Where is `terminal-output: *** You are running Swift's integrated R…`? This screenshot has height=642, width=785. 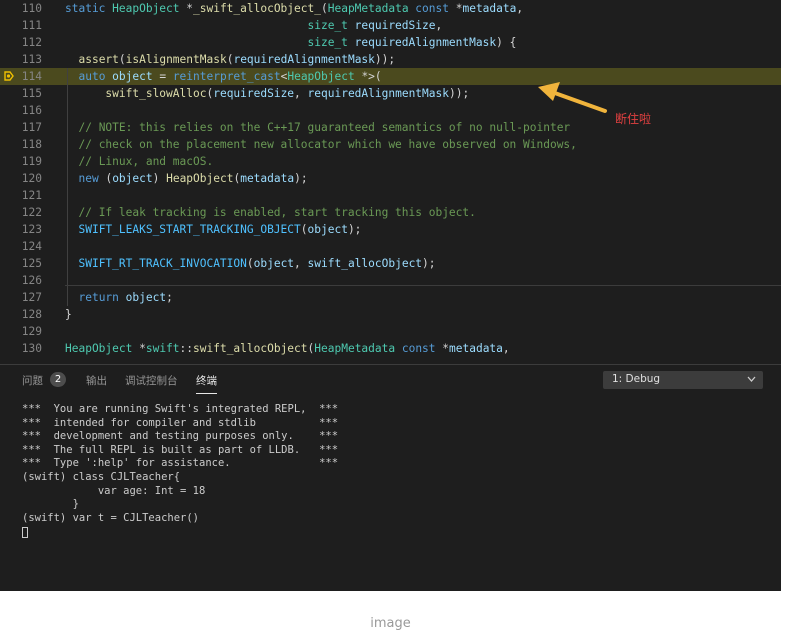 terminal-output: *** You are running Swift's integrated R… is located at coordinates (180, 464).